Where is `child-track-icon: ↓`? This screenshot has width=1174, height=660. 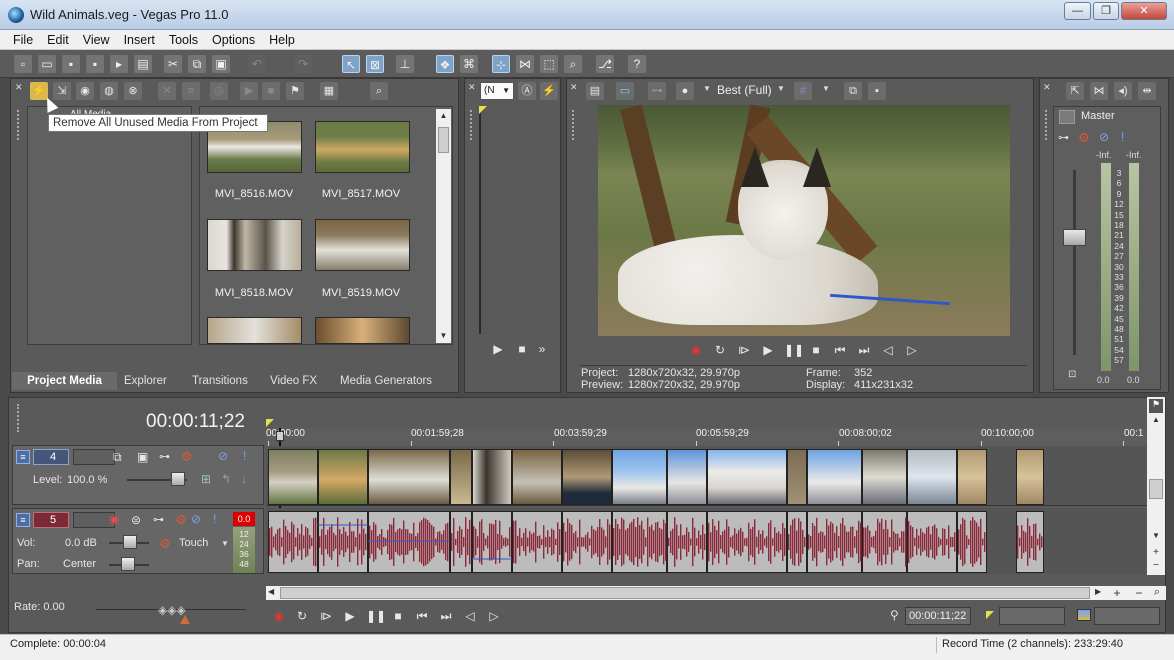 child-track-icon: ↓ is located at coordinates (244, 479).